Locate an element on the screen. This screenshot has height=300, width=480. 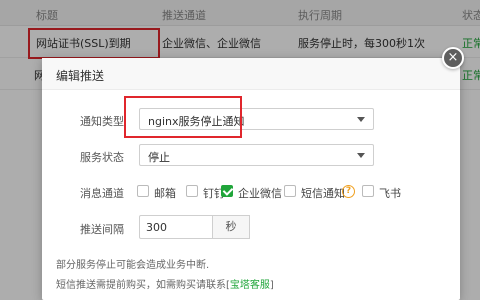
close-icon: × is located at coordinates (453, 58).